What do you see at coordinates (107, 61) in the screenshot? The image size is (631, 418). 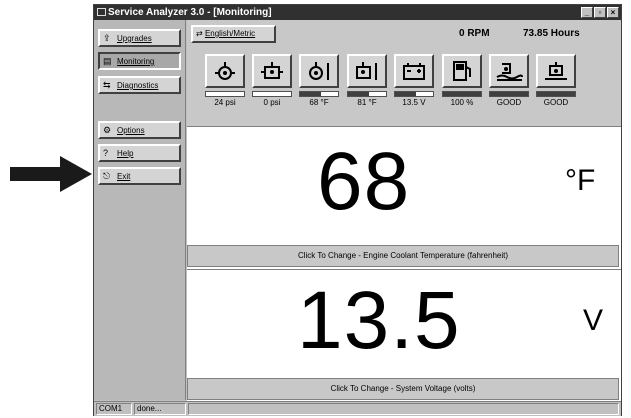 I see `monitoring-icon: ▤` at bounding box center [107, 61].